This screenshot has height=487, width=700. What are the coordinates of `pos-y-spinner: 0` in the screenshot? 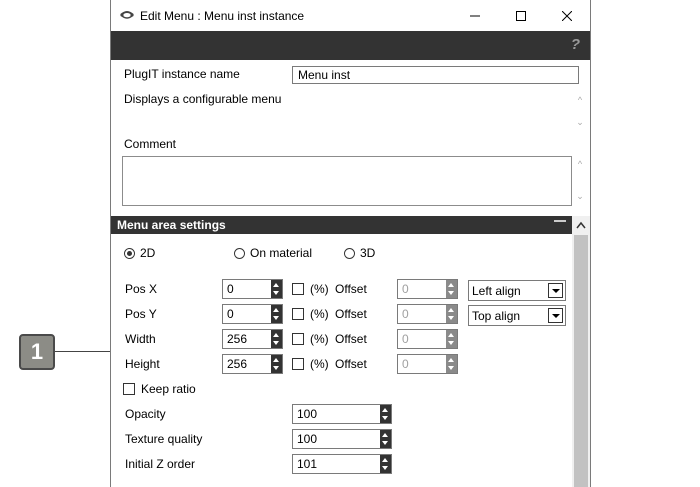 It's located at (252, 314).